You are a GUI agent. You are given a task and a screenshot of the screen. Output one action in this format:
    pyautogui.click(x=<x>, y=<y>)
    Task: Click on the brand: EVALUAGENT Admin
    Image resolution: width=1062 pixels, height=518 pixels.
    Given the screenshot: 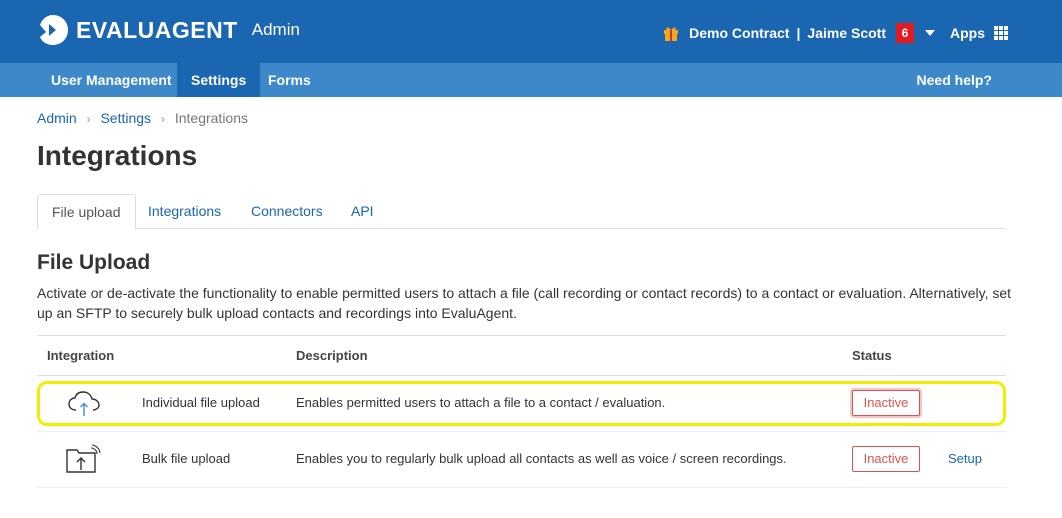 What is the action you would take?
    pyautogui.click(x=168, y=30)
    